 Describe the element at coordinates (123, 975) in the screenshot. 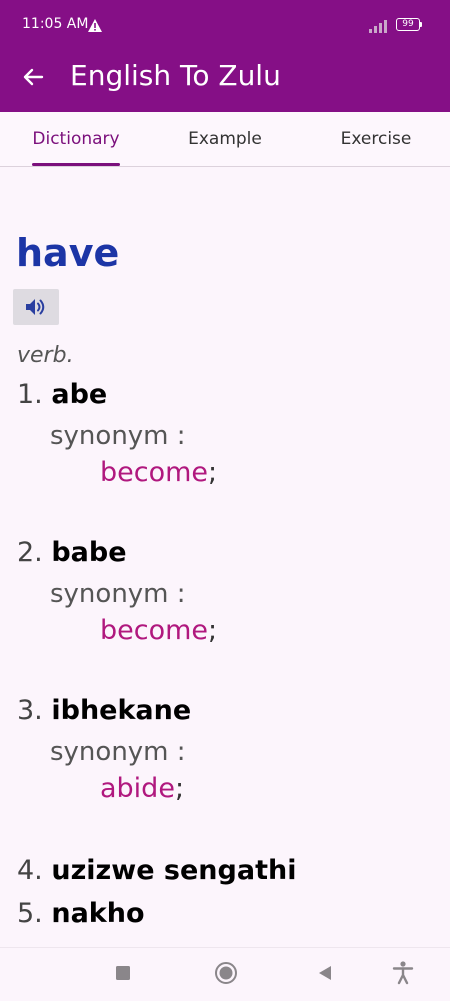

I see `stop-icon` at that location.